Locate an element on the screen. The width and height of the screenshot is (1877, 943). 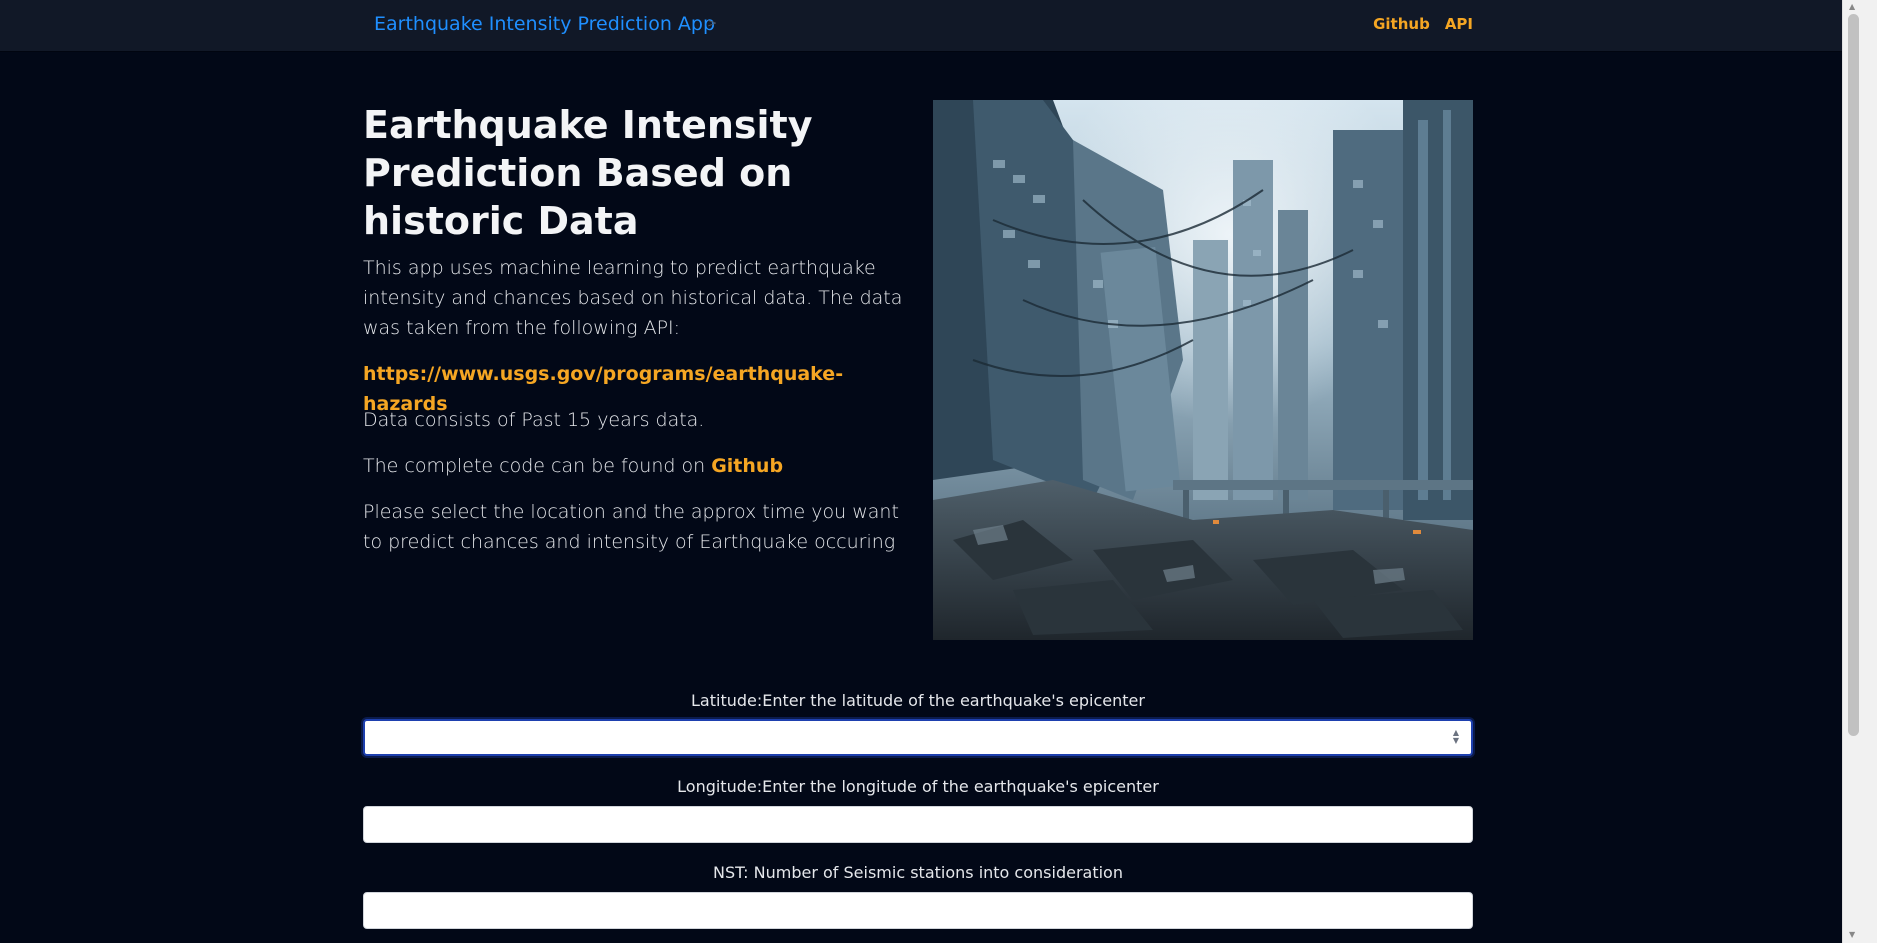
nav-link-github: Github is located at coordinates (1401, 24).